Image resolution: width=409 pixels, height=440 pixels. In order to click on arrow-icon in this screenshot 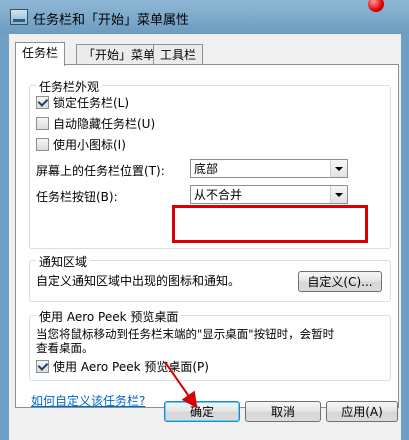, I will do `click(181, 385)`.